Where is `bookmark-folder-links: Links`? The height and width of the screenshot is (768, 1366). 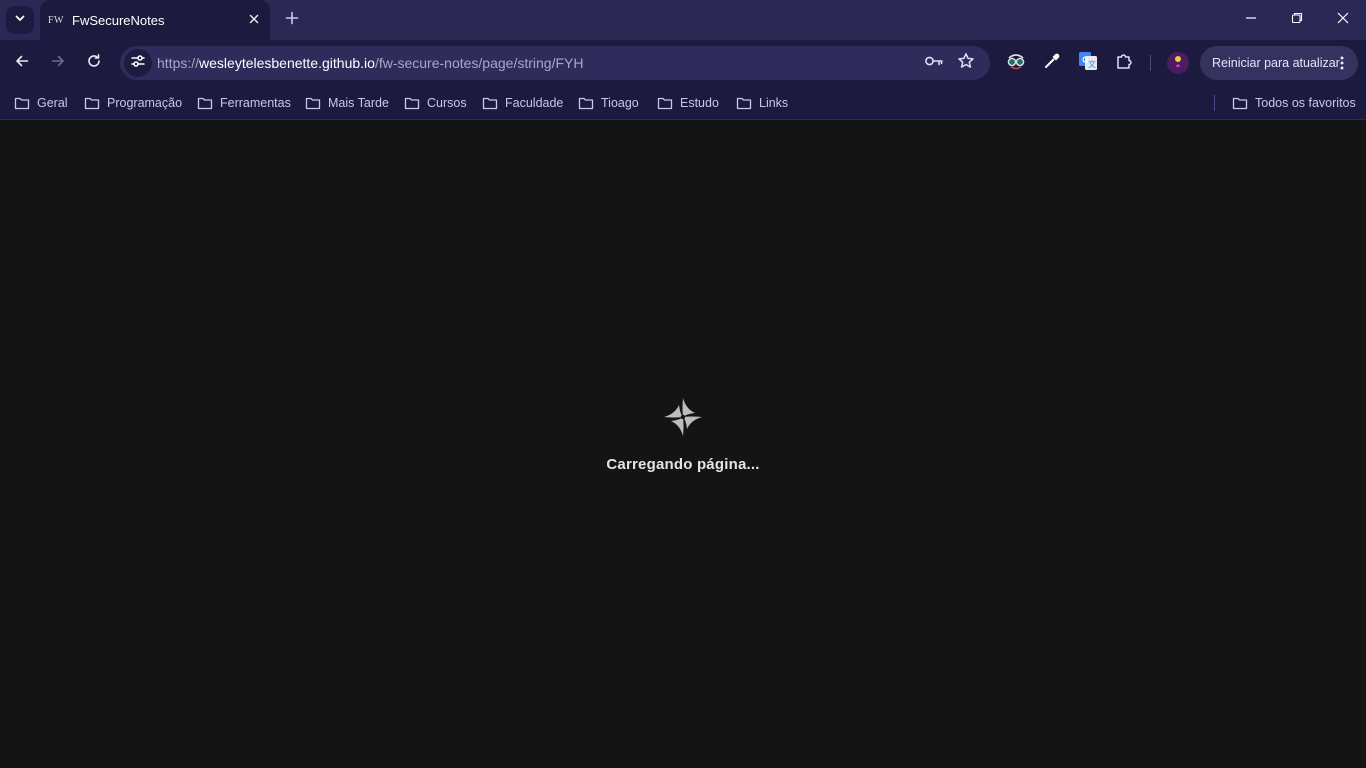
bookmark-folder-links: Links is located at coordinates (762, 103).